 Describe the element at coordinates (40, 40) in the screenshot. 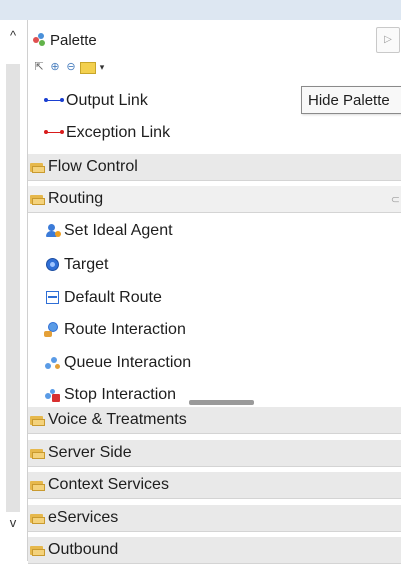

I see `palette-icon` at that location.